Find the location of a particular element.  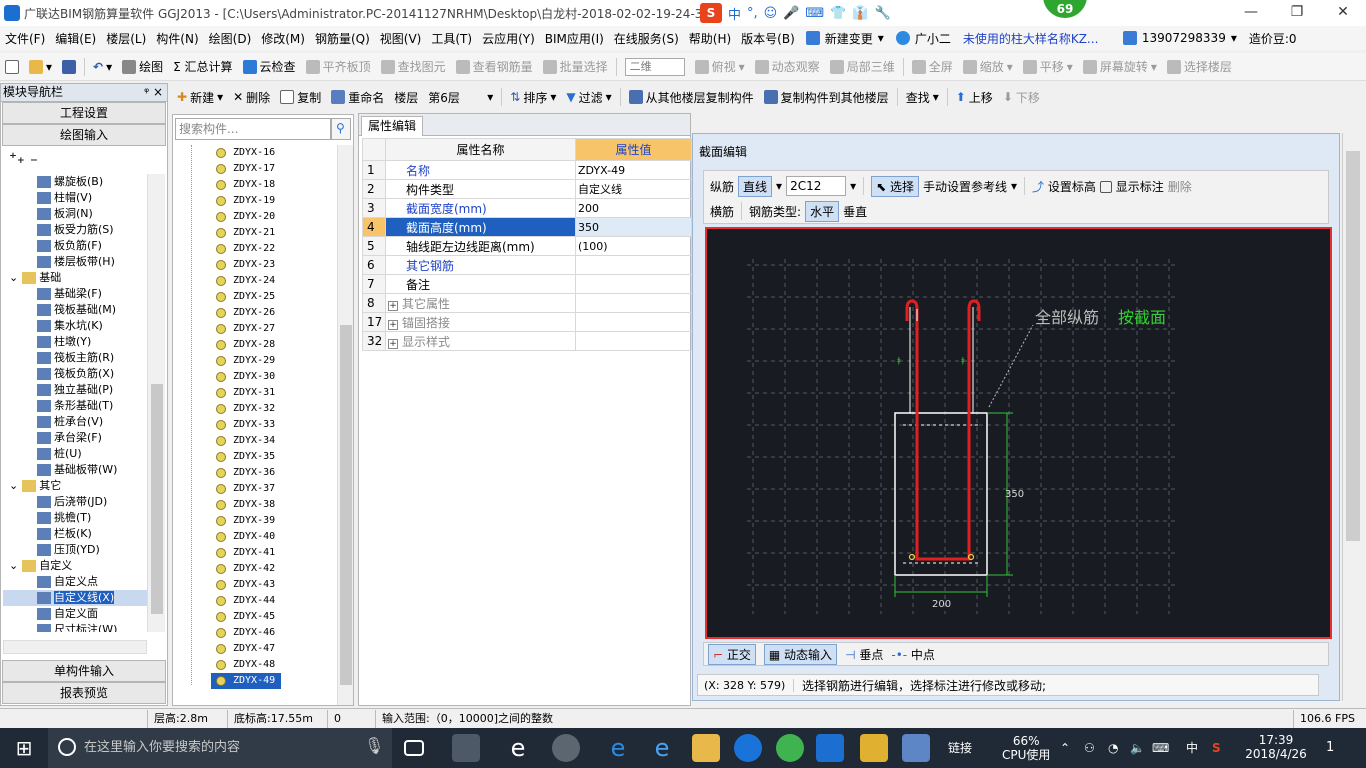

property-row: 7 备注 is located at coordinates (527, 284).